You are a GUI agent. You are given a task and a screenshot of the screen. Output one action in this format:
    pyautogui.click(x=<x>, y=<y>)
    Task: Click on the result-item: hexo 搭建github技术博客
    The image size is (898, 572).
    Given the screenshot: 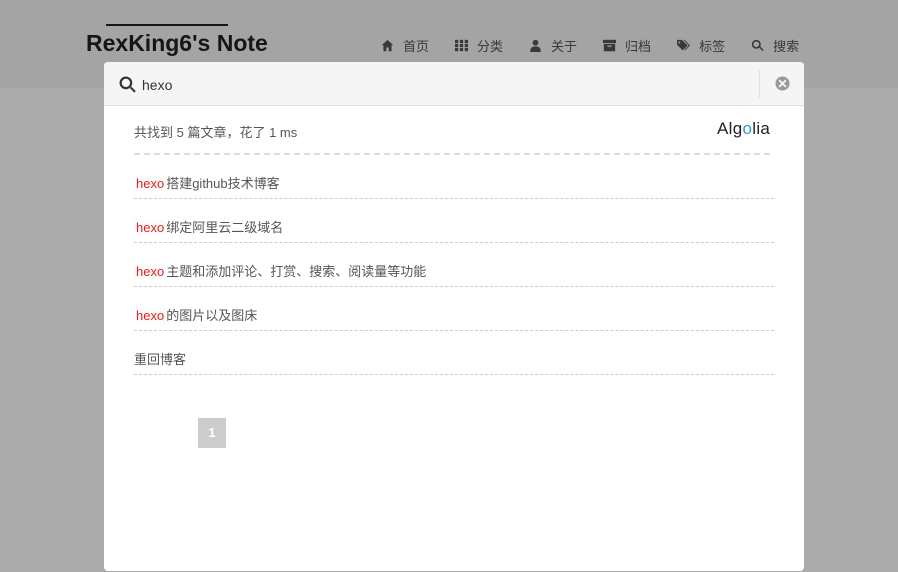 What is the action you would take?
    pyautogui.click(x=454, y=184)
    